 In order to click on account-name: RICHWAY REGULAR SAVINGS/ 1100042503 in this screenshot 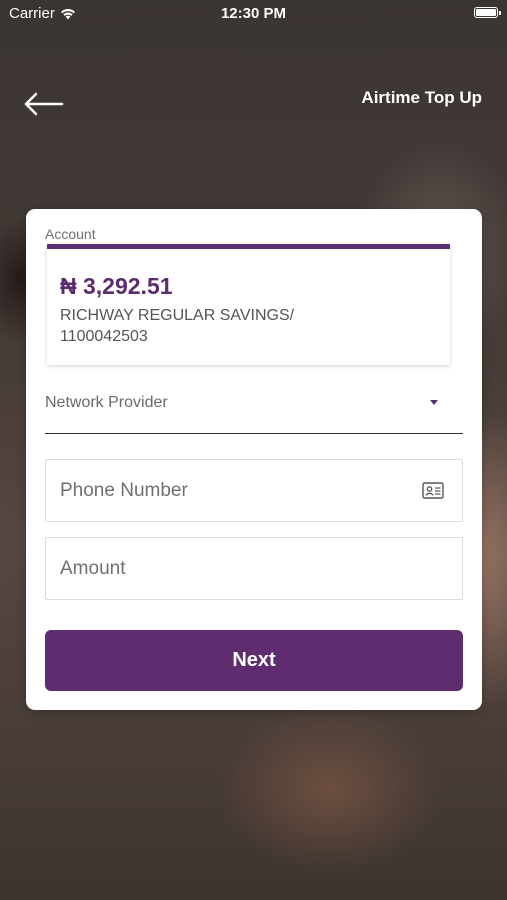, I will do `click(177, 326)`.